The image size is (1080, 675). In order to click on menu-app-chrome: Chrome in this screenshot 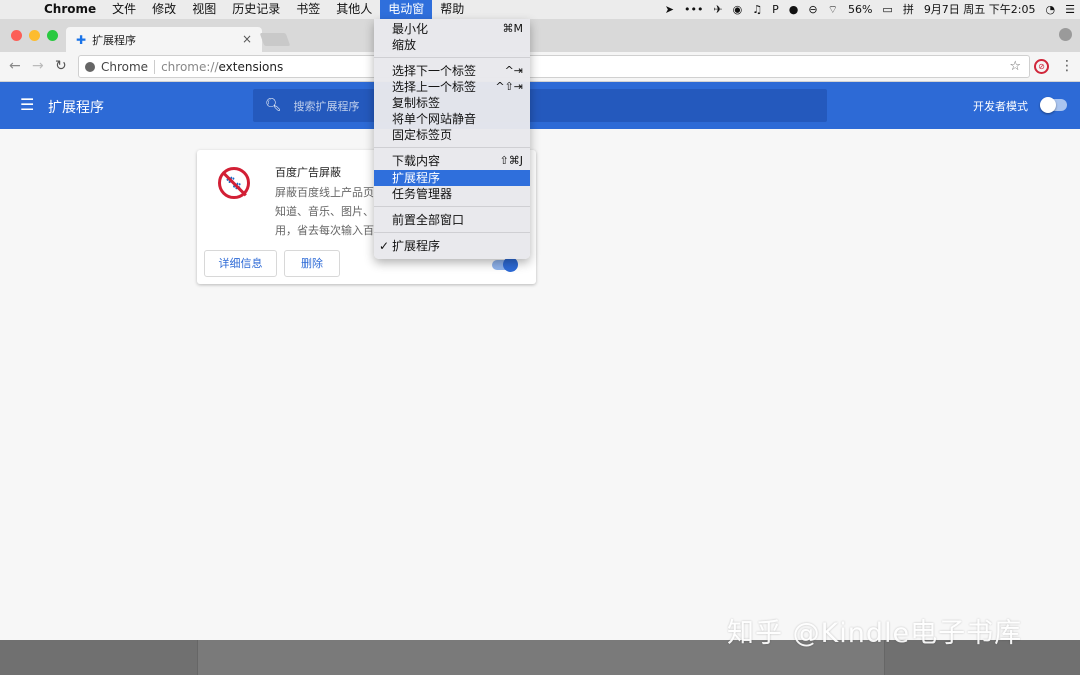, I will do `click(72, 9)`.